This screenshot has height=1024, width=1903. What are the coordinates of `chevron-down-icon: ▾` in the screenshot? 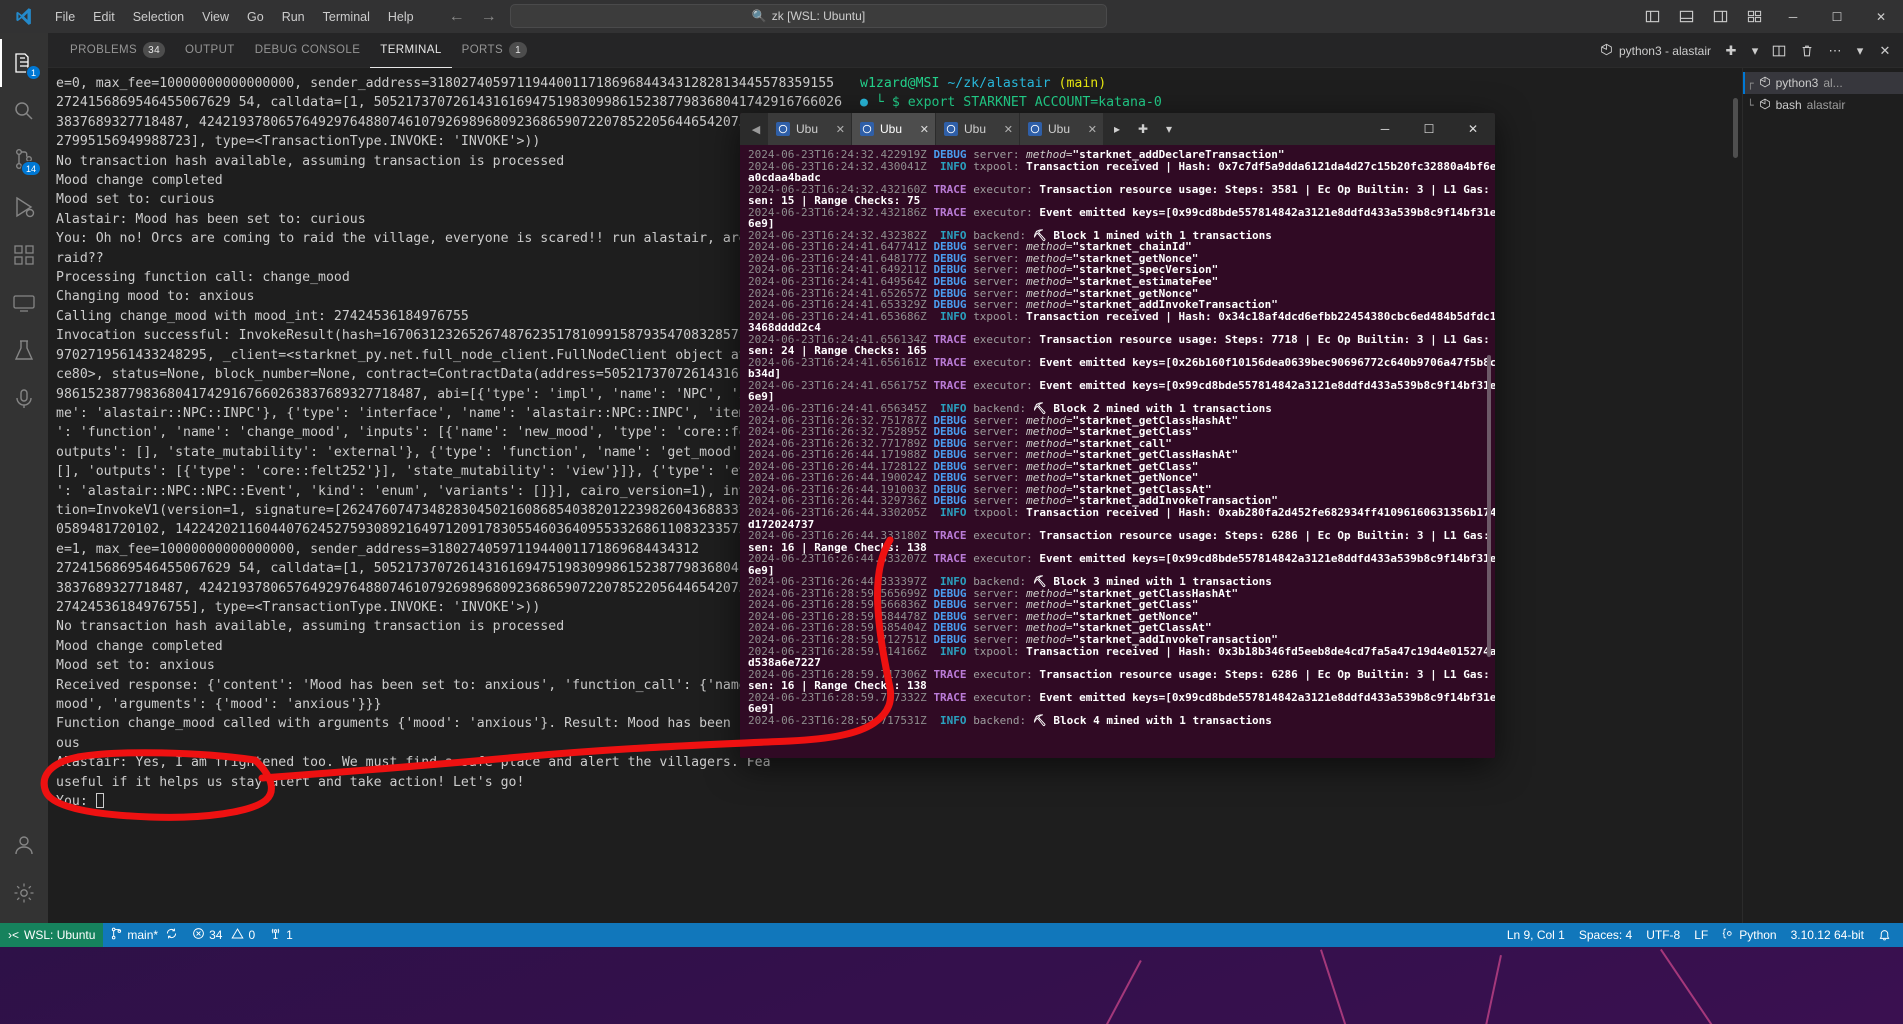 It's located at (1755, 51).